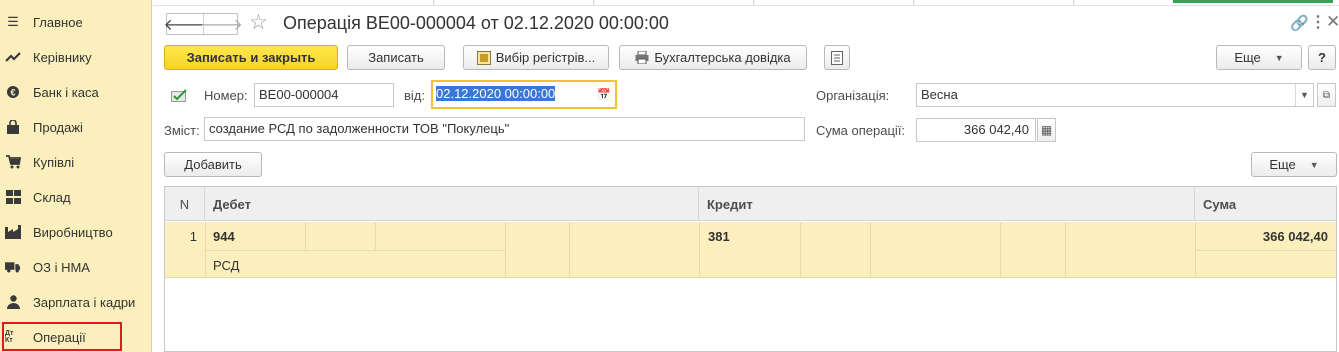  What do you see at coordinates (414, 95) in the screenshot?
I see `date-label: від:` at bounding box center [414, 95].